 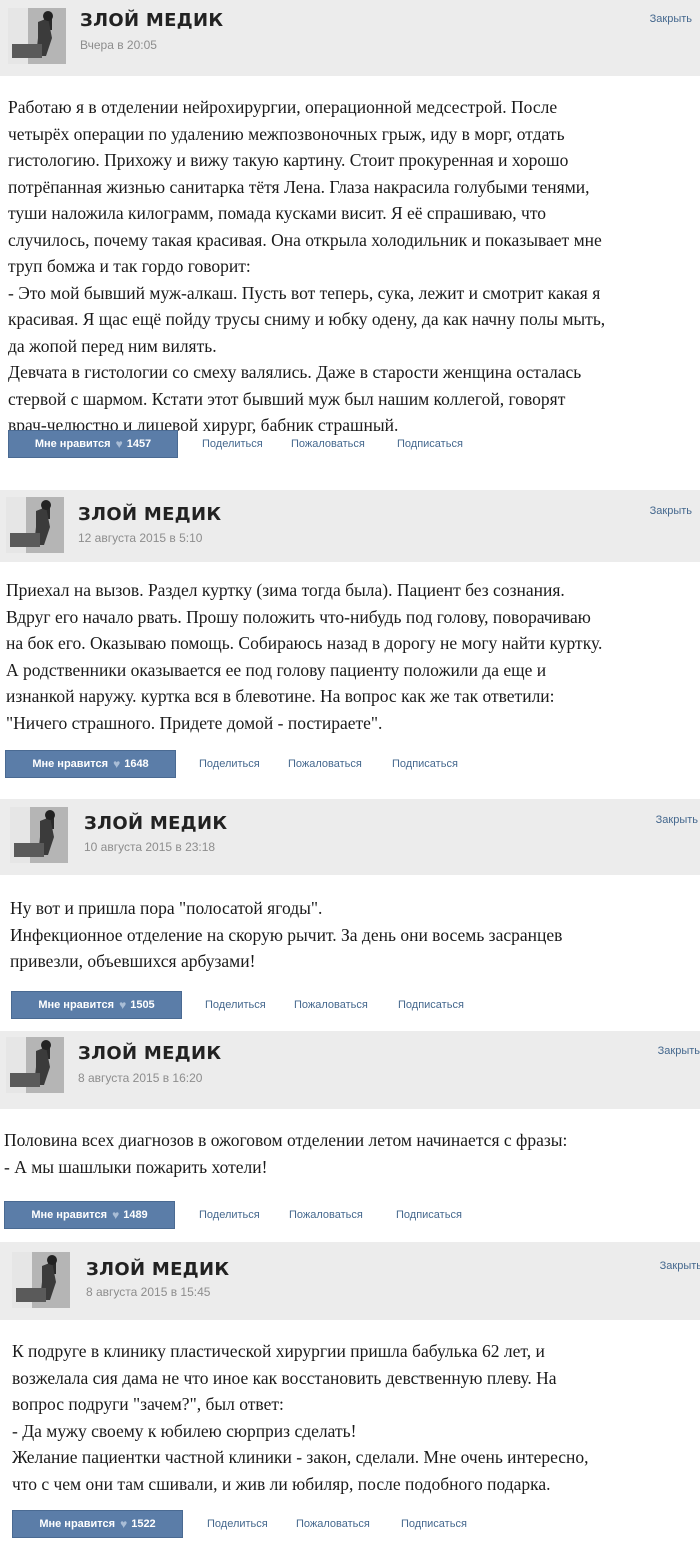 I want to click on like-button: Мне нравится ♥ 1457, so click(x=93, y=444).